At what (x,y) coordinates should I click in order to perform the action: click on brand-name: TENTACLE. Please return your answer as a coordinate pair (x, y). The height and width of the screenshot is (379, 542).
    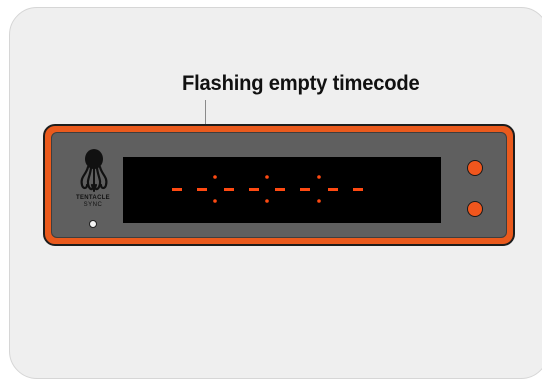
    Looking at the image, I should click on (93, 198).